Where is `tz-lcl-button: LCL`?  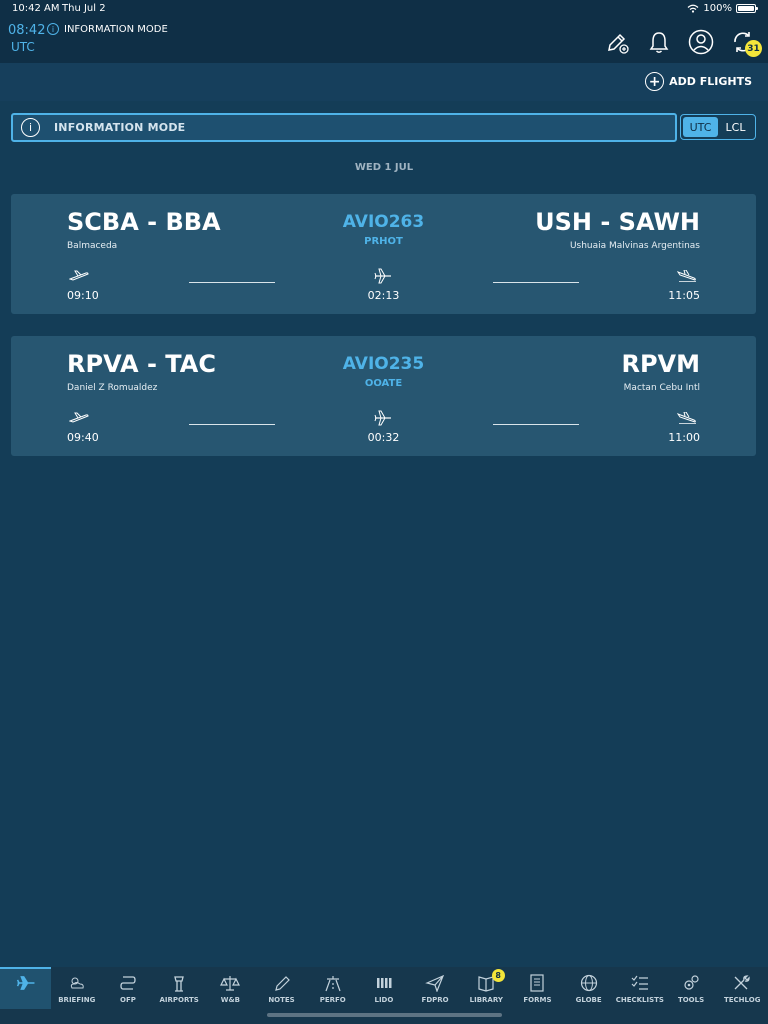 tz-lcl-button: LCL is located at coordinates (735, 127).